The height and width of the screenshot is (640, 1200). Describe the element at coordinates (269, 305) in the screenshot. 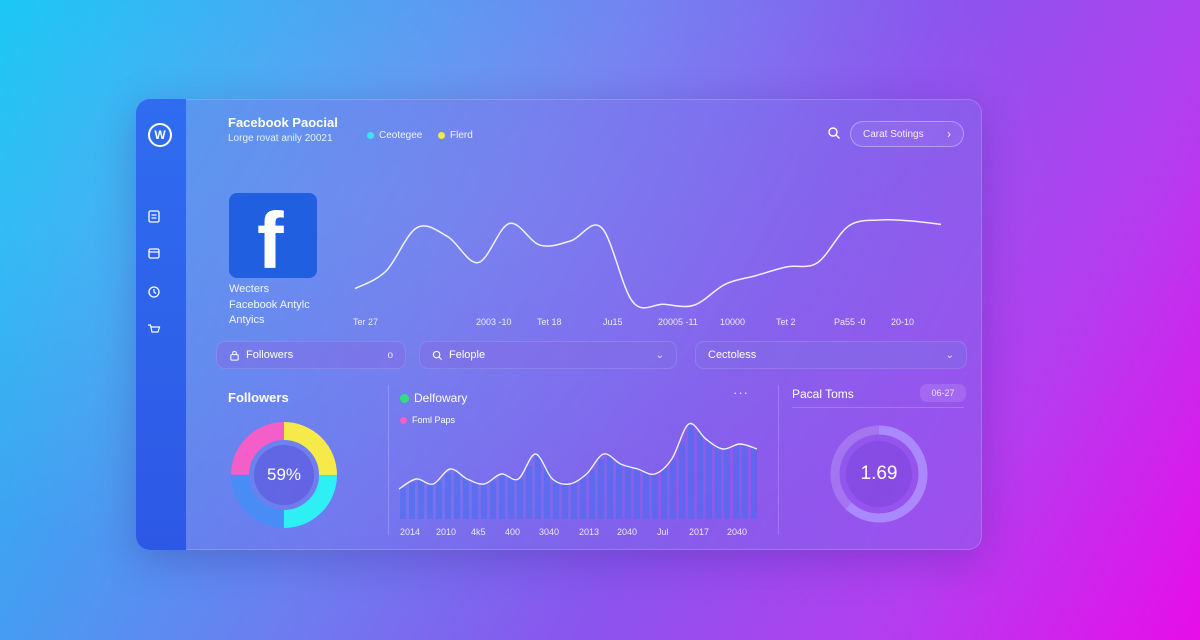

I see `brand-line-2: Facebook Antylc` at that location.